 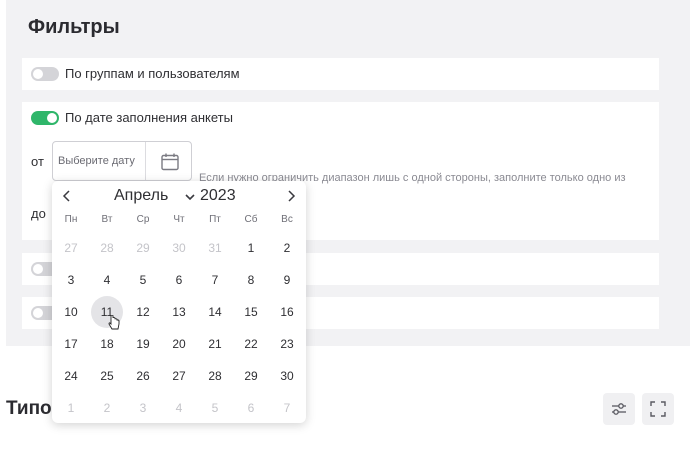 I want to click on weekday-header: Чт, so click(x=179, y=219).